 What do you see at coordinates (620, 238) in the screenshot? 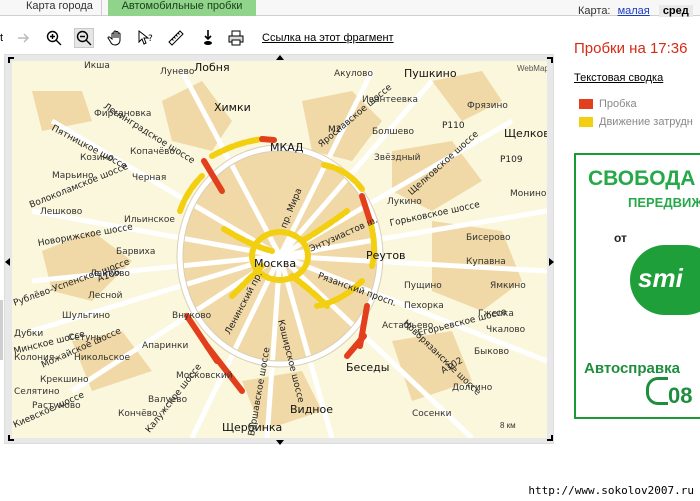
I see `banner-from: от` at bounding box center [620, 238].